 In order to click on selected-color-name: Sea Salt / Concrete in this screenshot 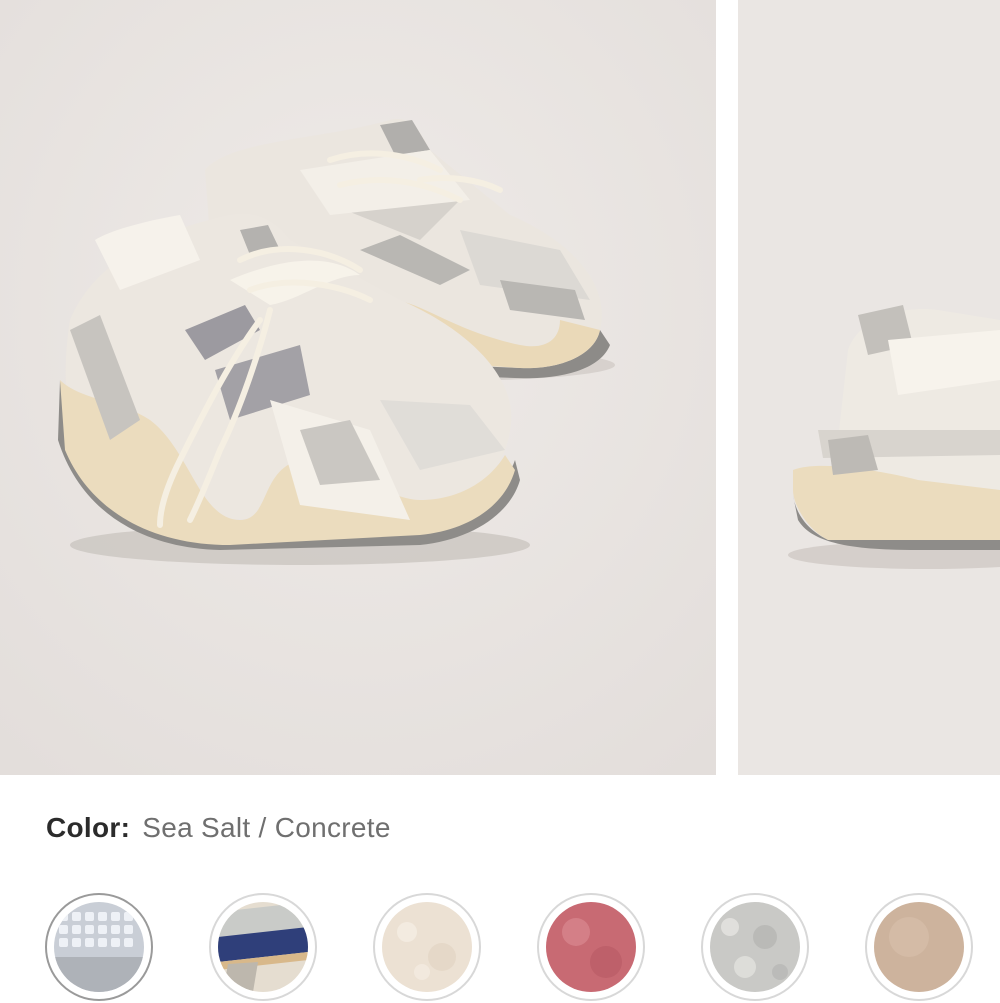, I will do `click(266, 827)`.